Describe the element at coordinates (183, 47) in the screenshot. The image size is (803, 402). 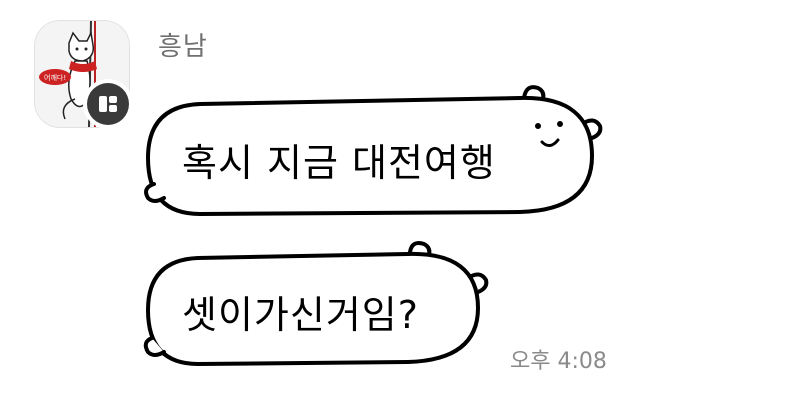
I see `sender-name: 흥남` at that location.